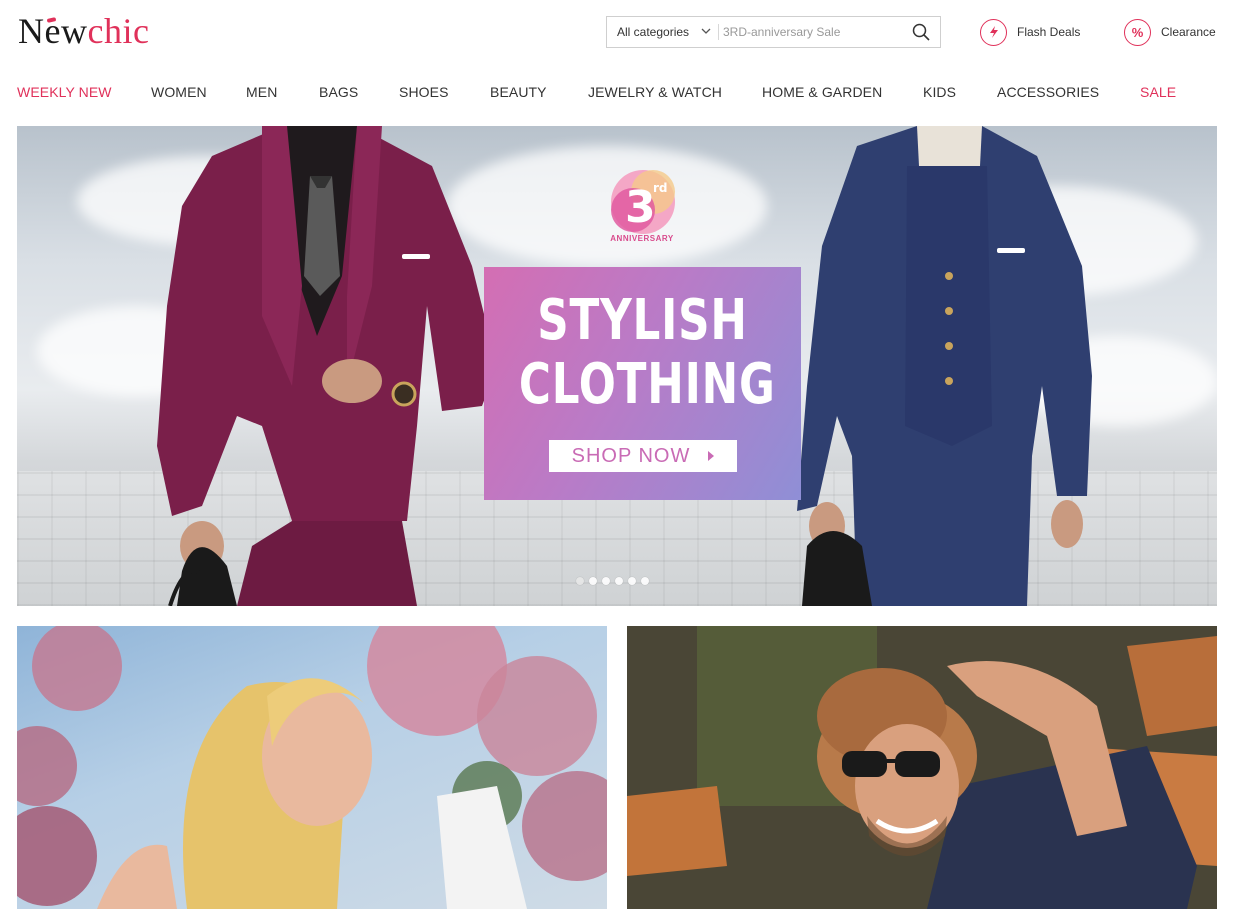 The width and height of the screenshot is (1234, 909). What do you see at coordinates (631, 455) in the screenshot?
I see `shop-now-label: SHOP NOW` at bounding box center [631, 455].